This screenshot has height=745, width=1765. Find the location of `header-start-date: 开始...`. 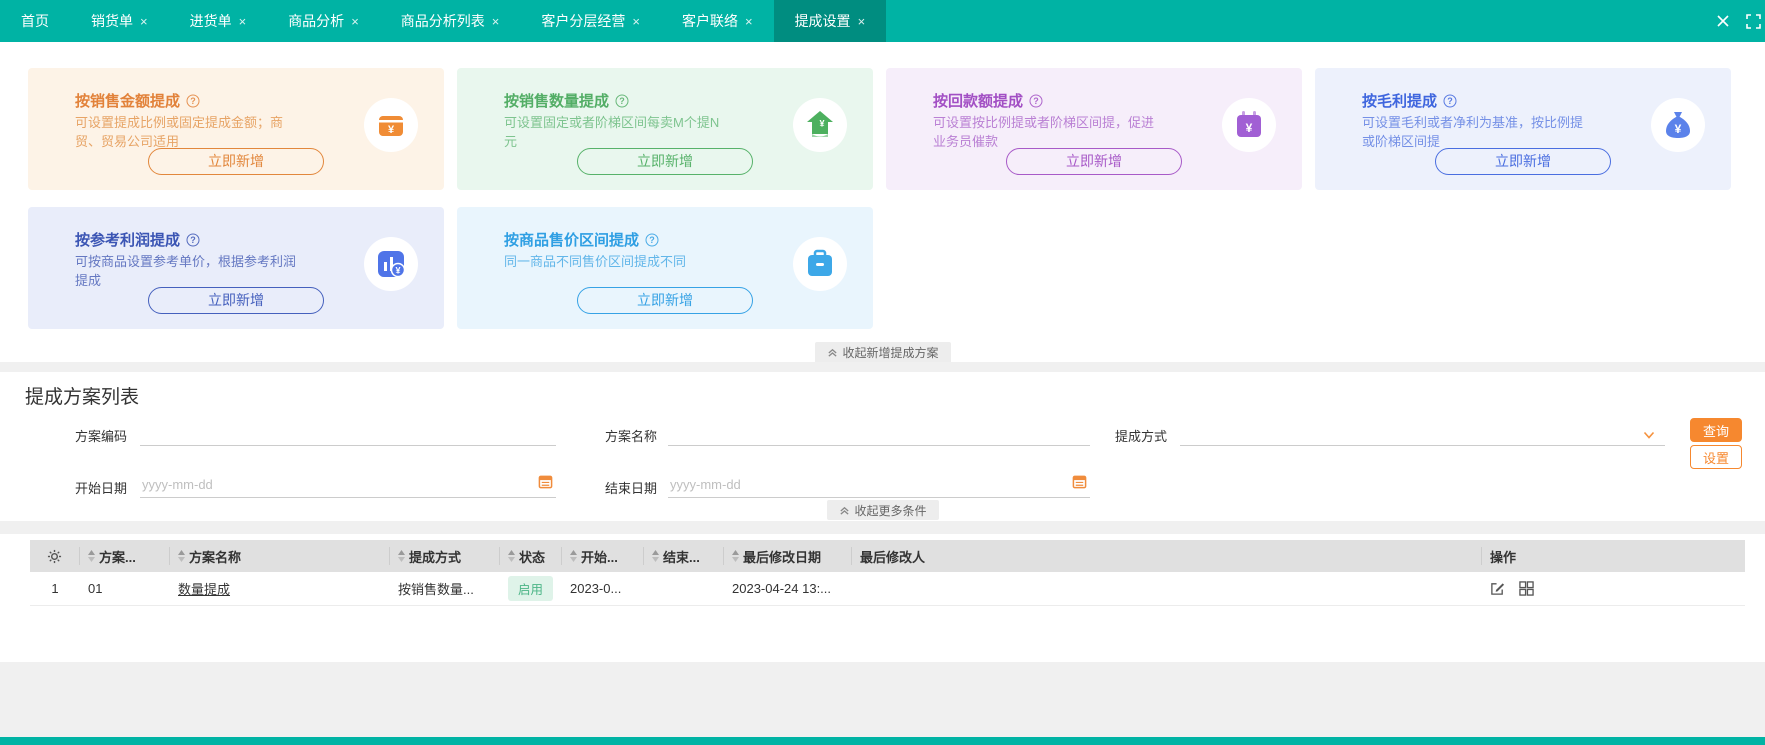

header-start-date: 开始... is located at coordinates (603, 556).